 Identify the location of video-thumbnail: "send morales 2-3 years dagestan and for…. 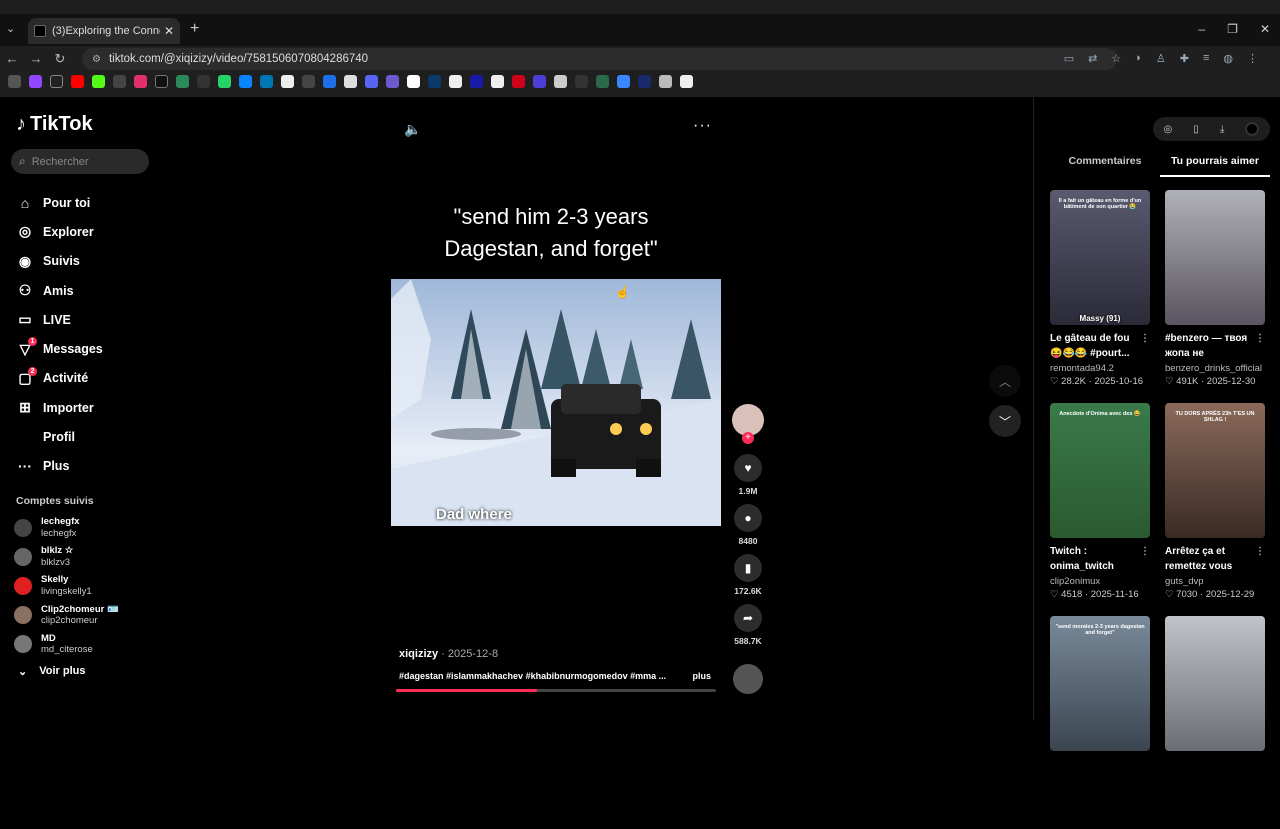
(1100, 683).